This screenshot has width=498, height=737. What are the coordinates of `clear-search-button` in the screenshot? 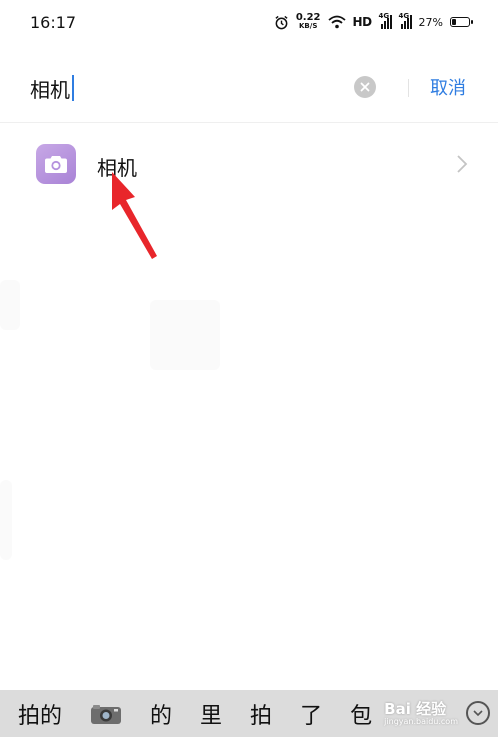 It's located at (365, 87).